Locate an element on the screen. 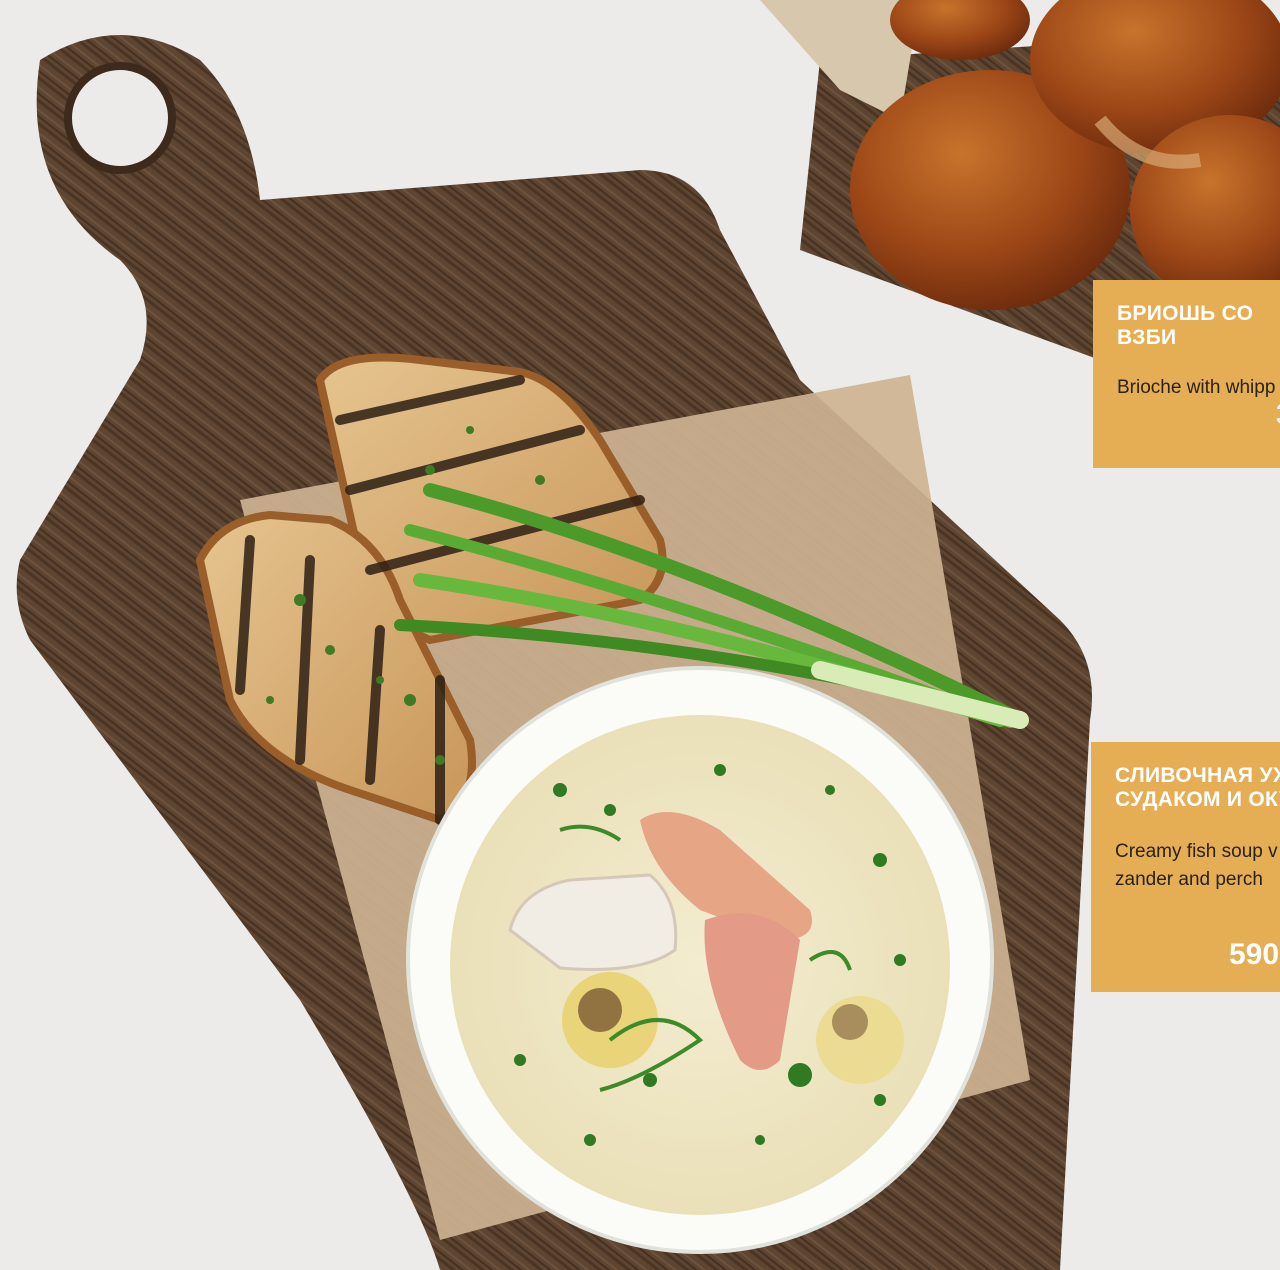 The width and height of the screenshot is (1280, 1270). menu-item-title-en: Brioche with whipp is located at coordinates (1196, 387).